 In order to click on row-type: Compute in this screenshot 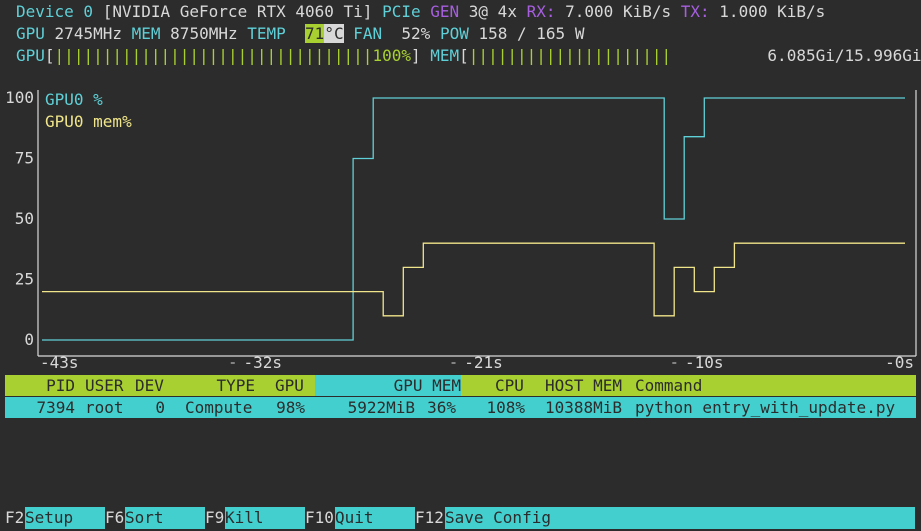, I will do `click(219, 407)`.